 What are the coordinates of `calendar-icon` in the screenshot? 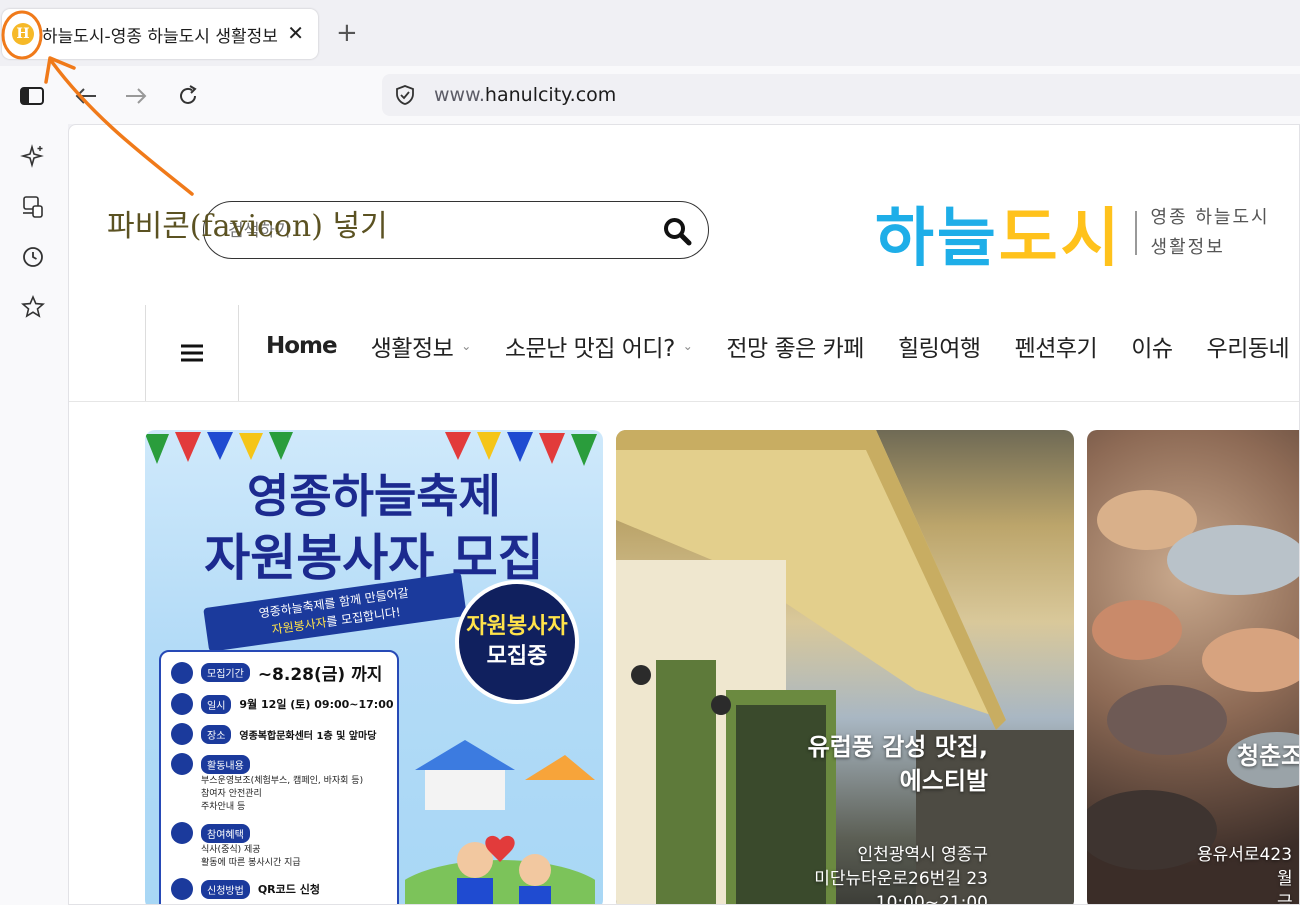 It's located at (182, 672).